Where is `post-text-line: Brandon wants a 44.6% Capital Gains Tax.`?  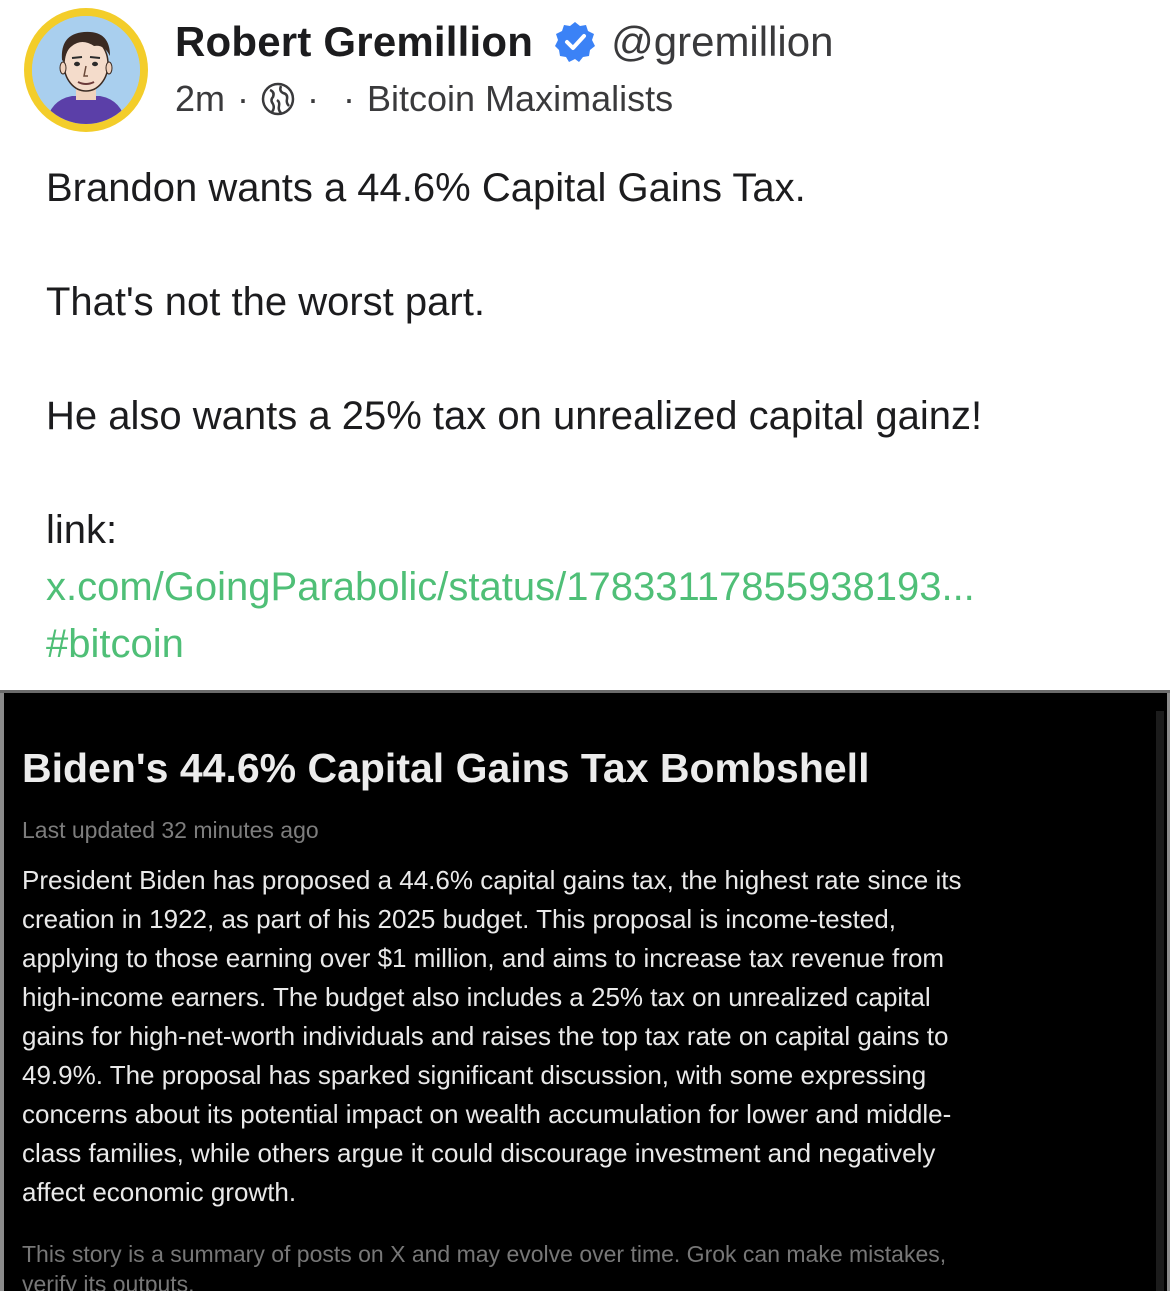 post-text-line: Brandon wants a 44.6% Capital Gains Tax. is located at coordinates (426, 188).